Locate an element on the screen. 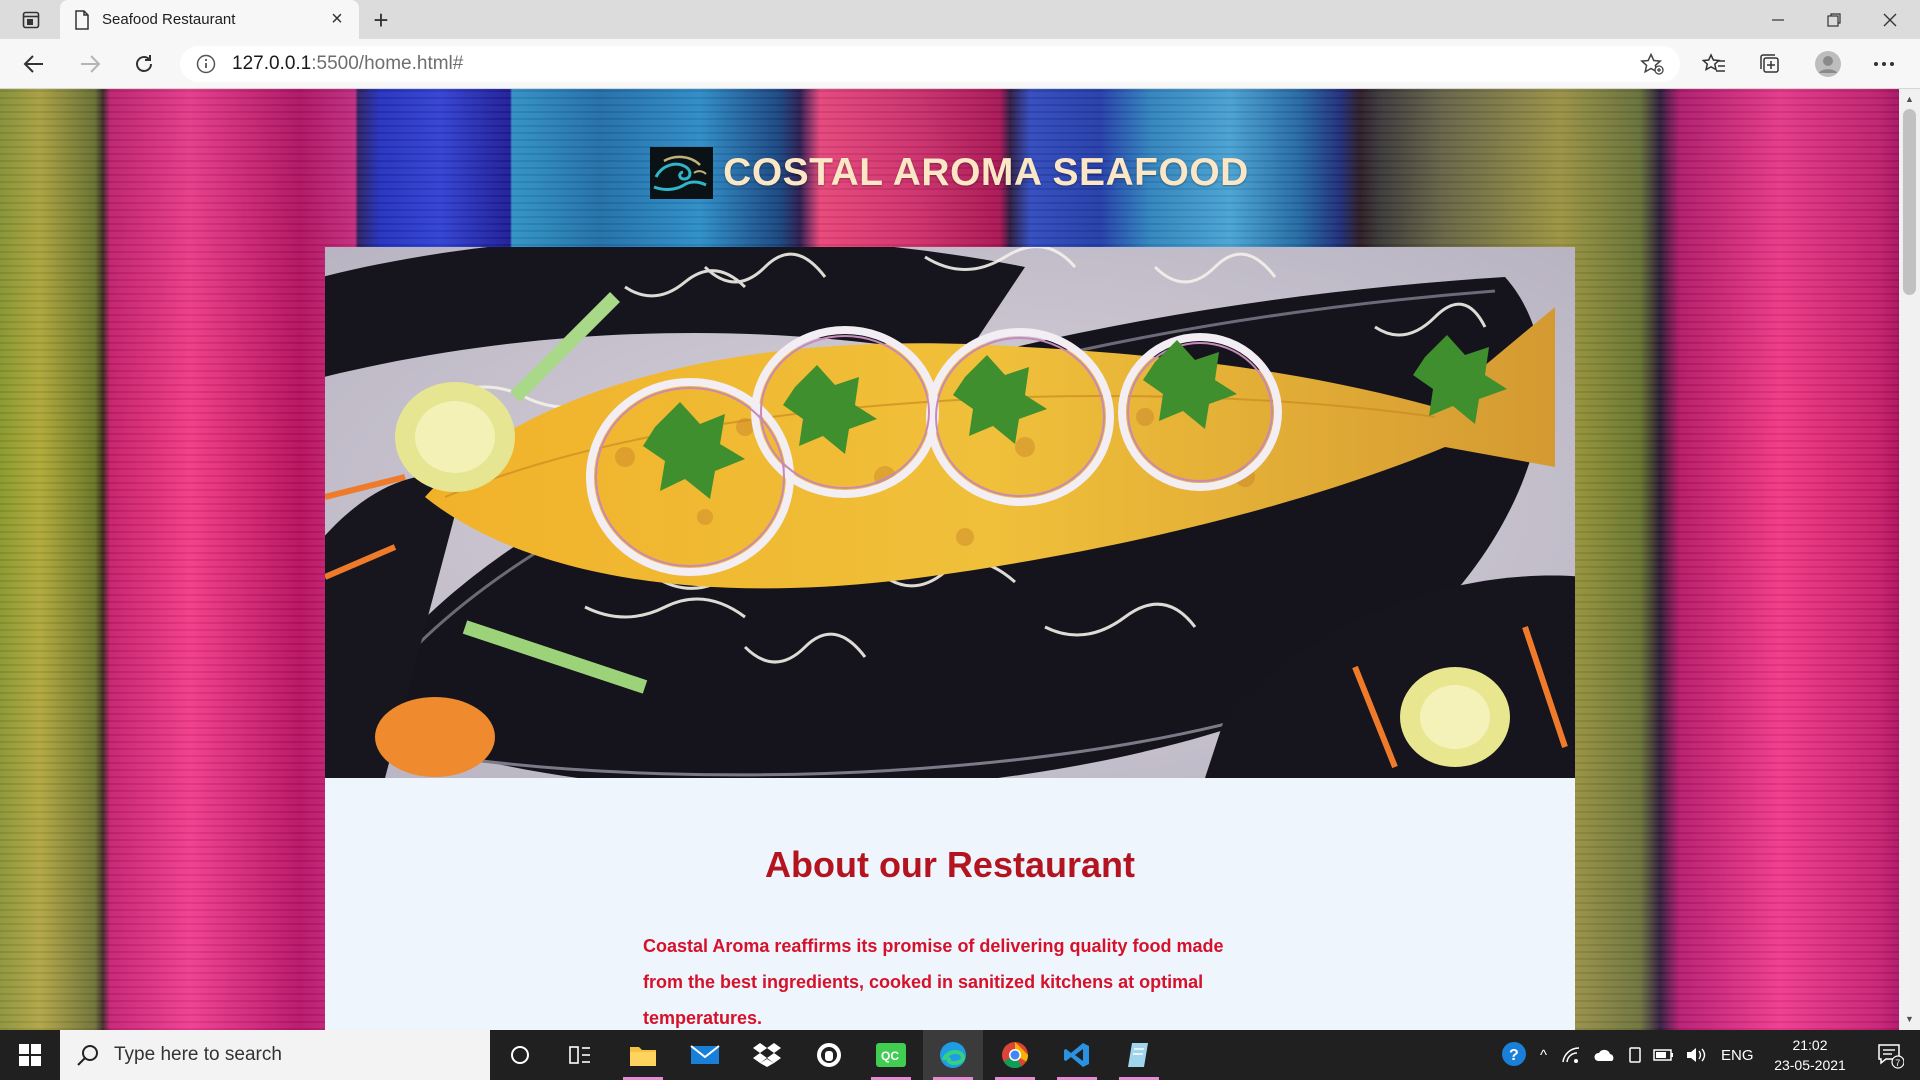  volume-icon is located at coordinates (1696, 1055).